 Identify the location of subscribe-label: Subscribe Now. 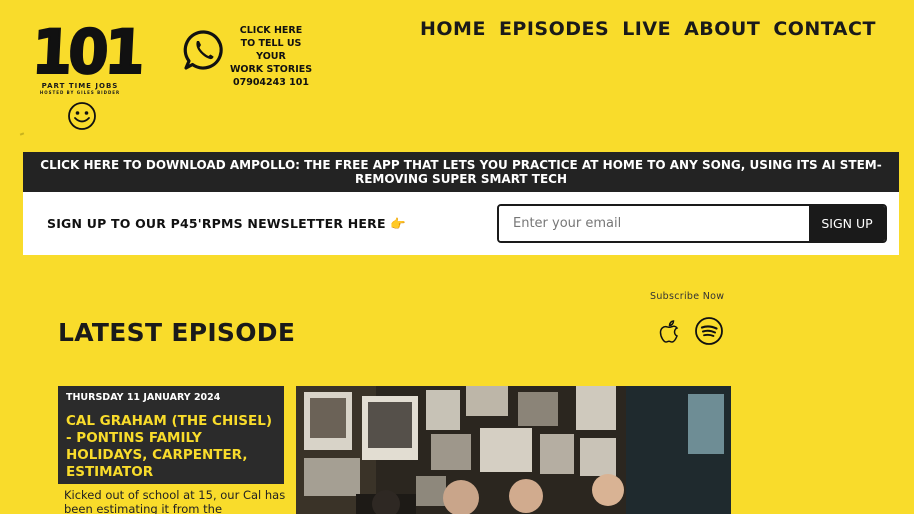
(687, 296).